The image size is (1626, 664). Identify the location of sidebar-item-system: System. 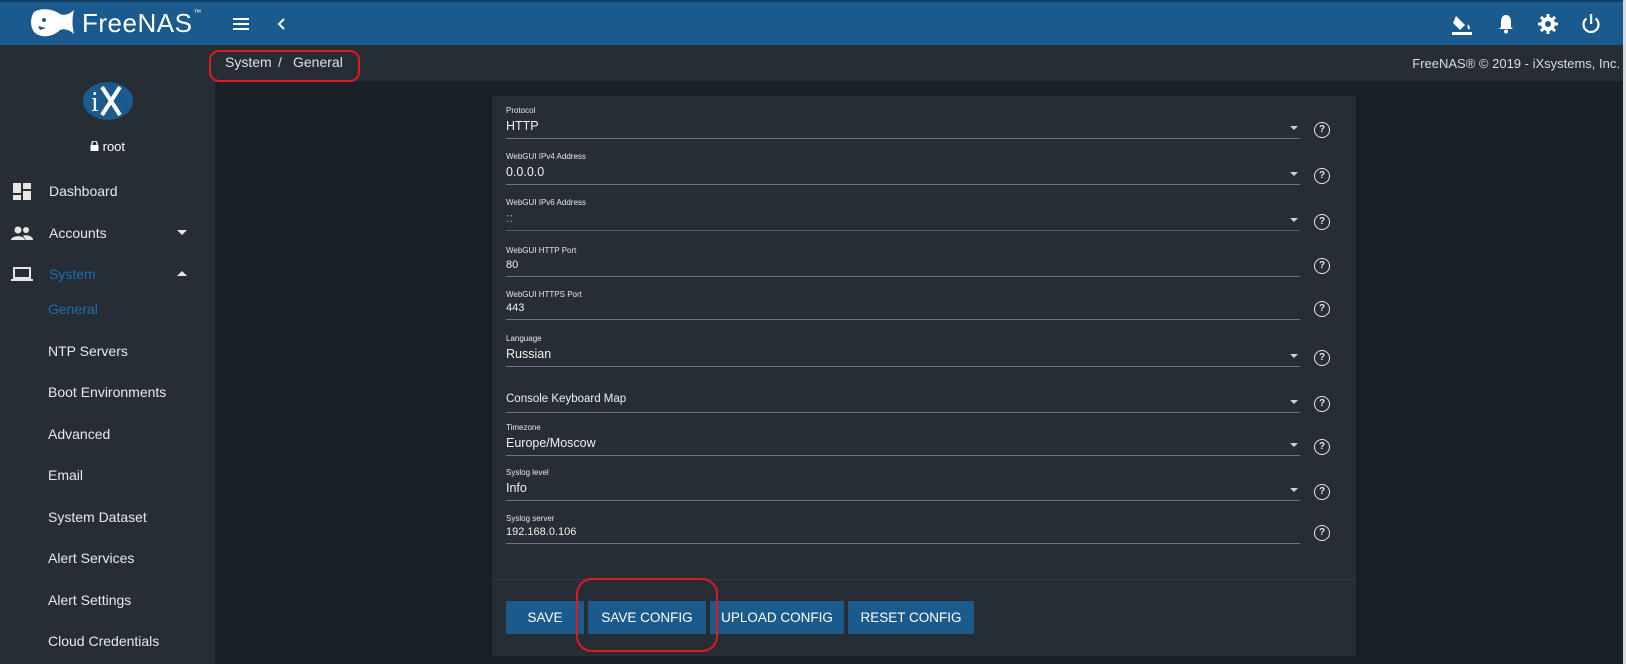
(107, 274).